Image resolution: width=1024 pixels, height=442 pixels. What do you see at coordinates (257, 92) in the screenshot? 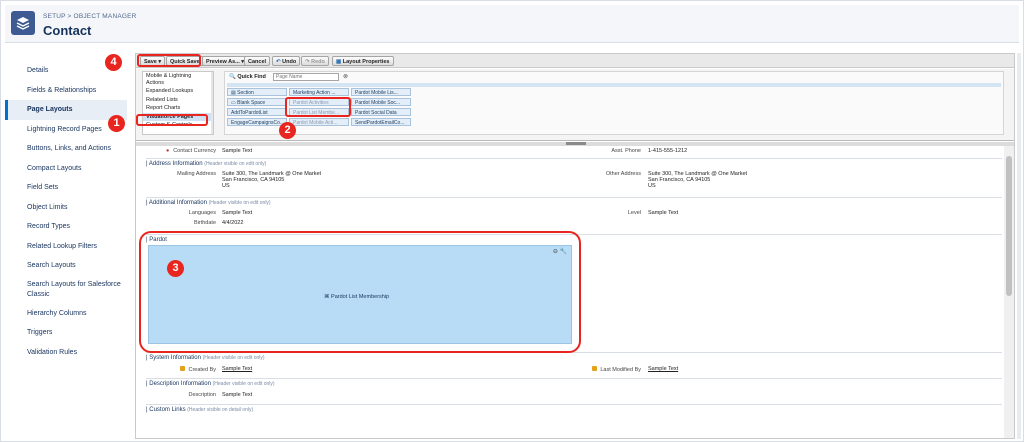
I see `palette-item-section: ▤ Section` at bounding box center [257, 92].